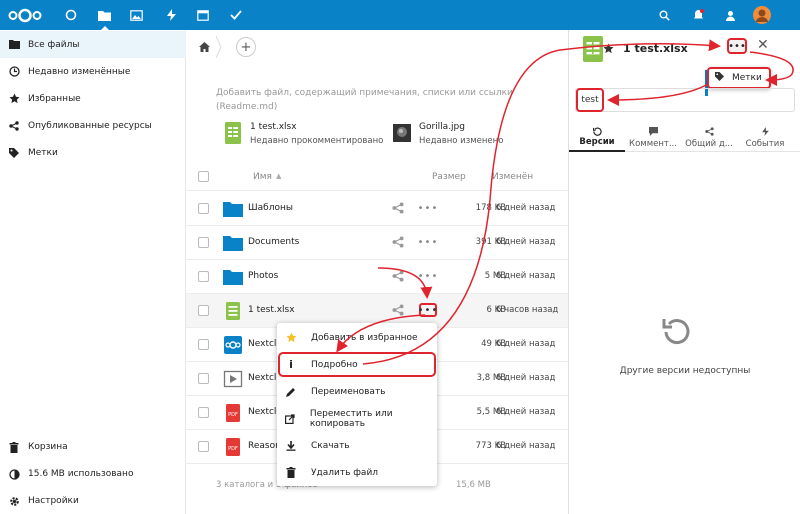 The height and width of the screenshot is (514, 800). I want to click on search-icon, so click(664, 15).